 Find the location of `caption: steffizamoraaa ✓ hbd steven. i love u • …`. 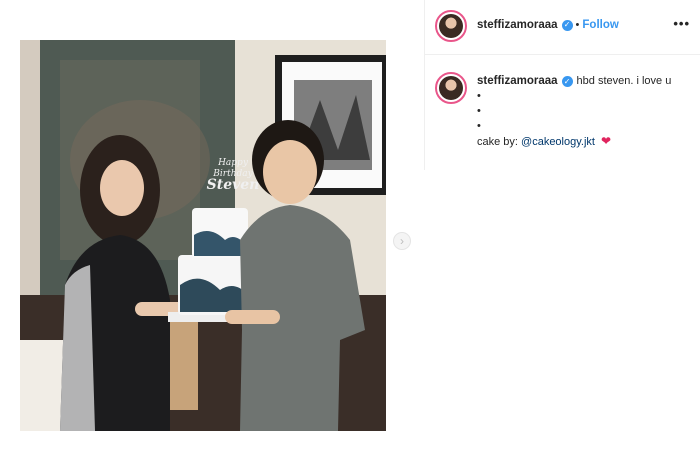

caption: steffizamoraaa ✓ hbd steven. i love u • … is located at coordinates (582, 112).